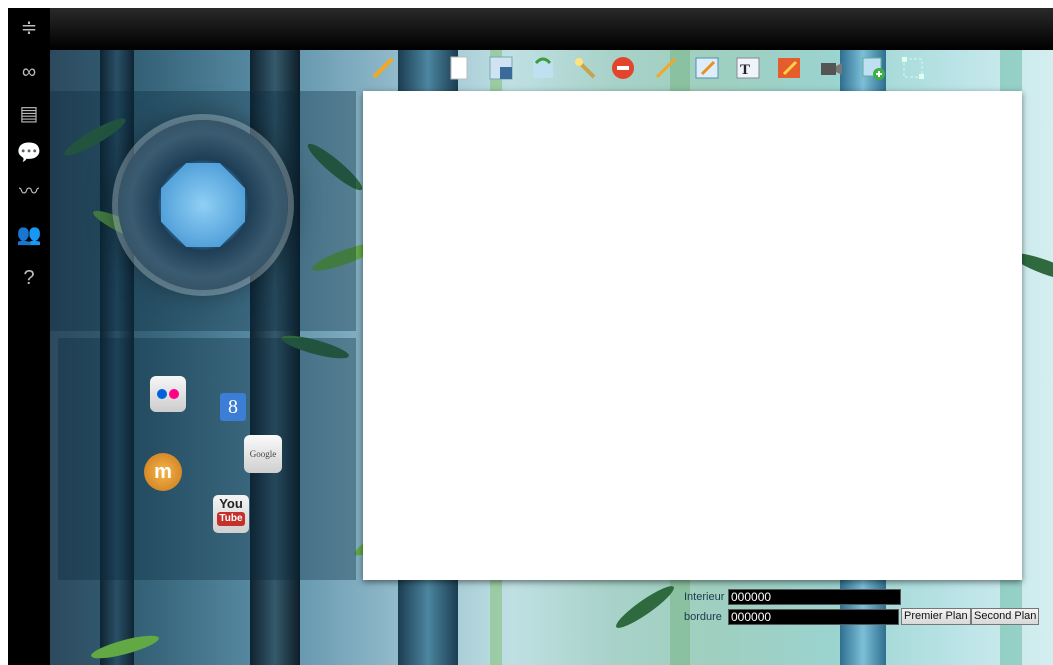  Describe the element at coordinates (29, 192) in the screenshot. I see `chart-icon: 〰` at that location.